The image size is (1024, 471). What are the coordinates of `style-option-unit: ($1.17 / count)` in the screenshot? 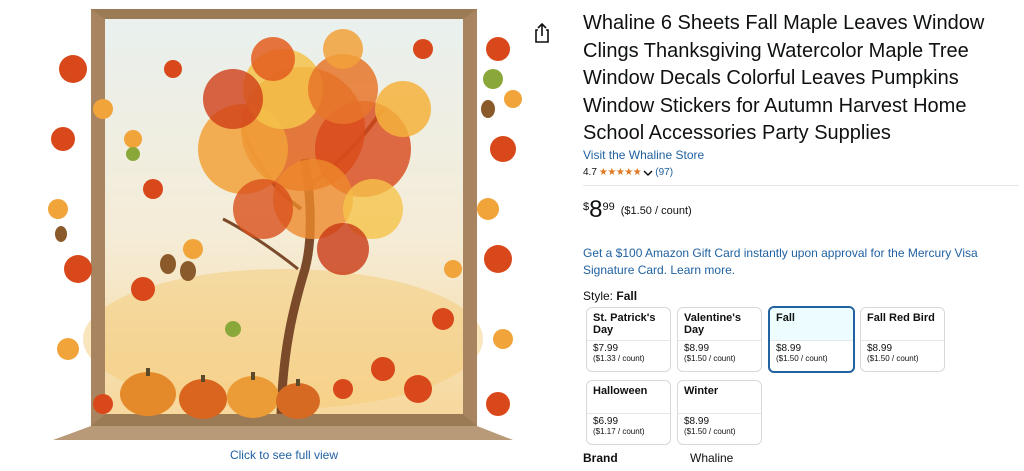 It's located at (619, 431).